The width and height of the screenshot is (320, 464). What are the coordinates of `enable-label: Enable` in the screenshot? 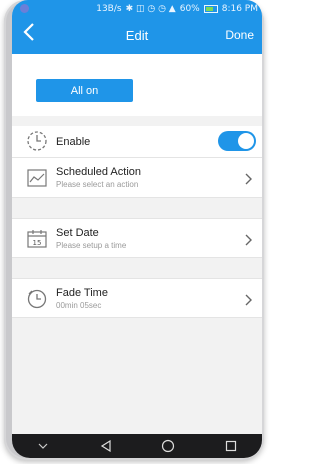 It's located at (73, 142).